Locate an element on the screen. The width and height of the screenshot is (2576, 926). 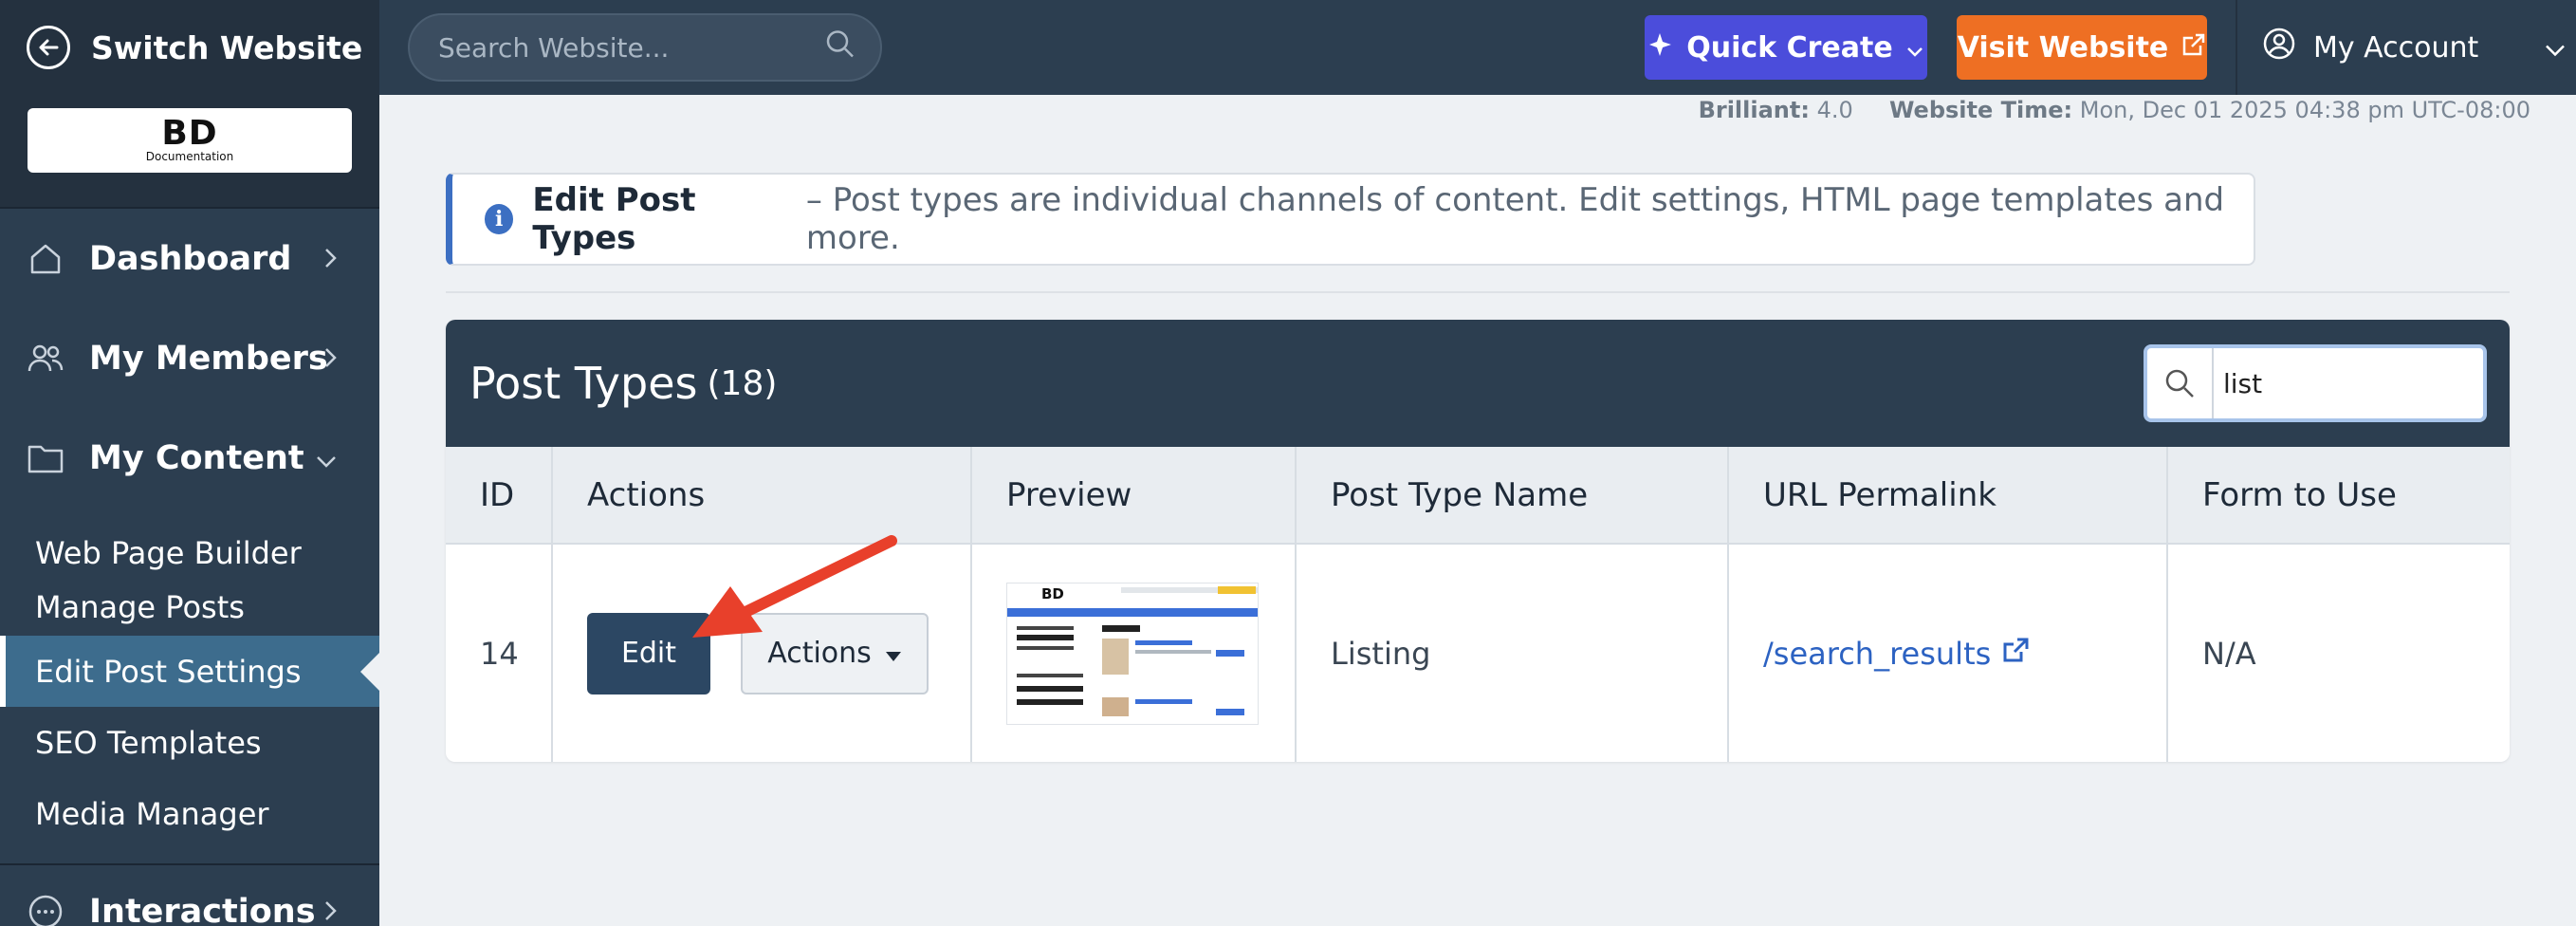
sparkle-icon is located at coordinates (1660, 47).